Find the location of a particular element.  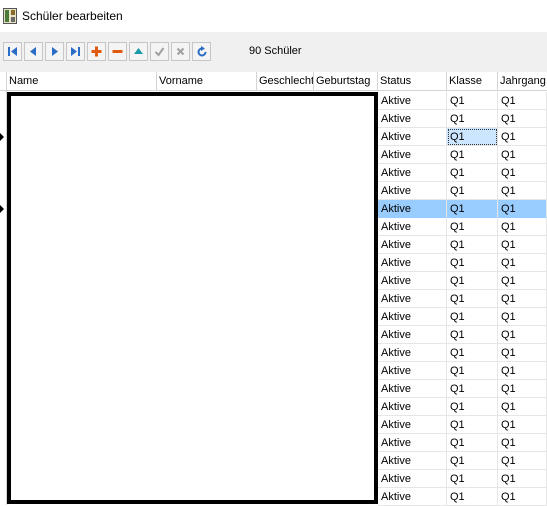

next-record-button is located at coordinates (54, 51).